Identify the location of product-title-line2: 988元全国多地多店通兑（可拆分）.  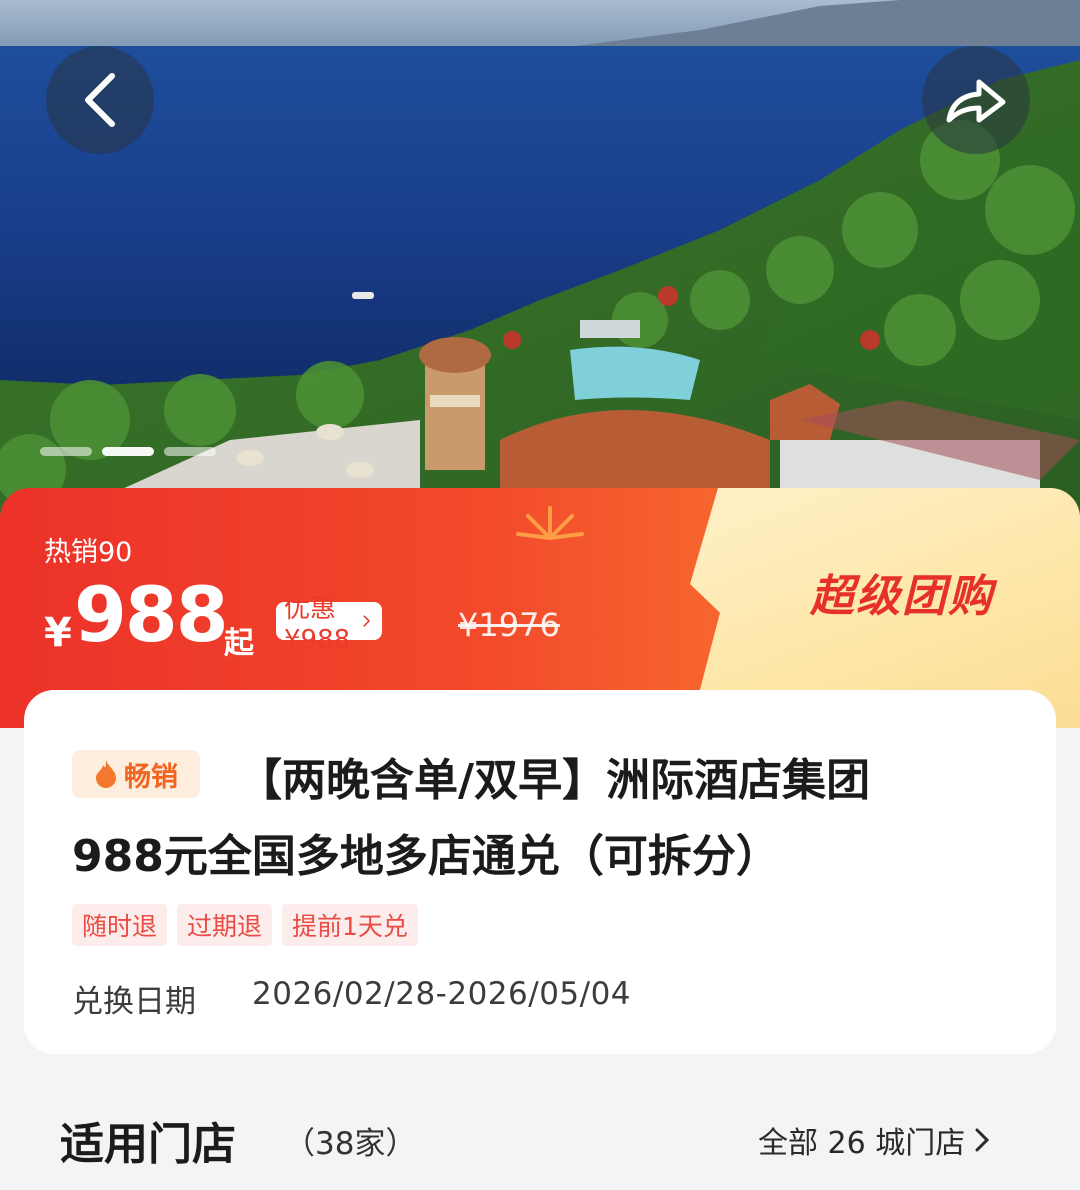
(426, 856).